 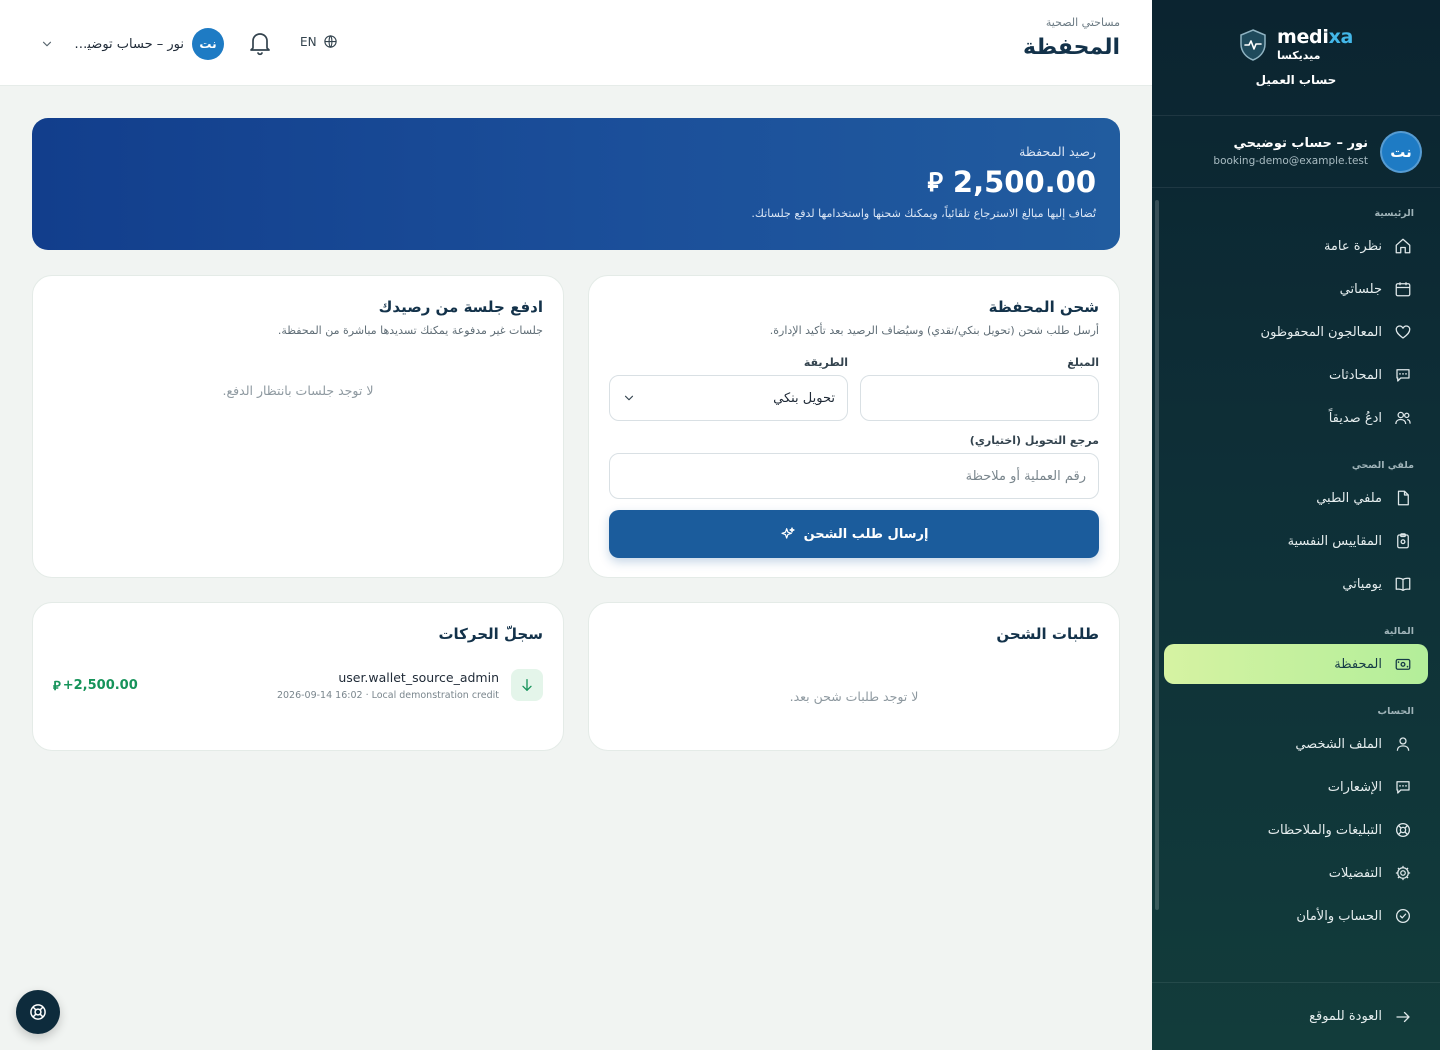 I want to click on pay-session-title: ادفع جلسة من رصيدك, so click(x=460, y=307).